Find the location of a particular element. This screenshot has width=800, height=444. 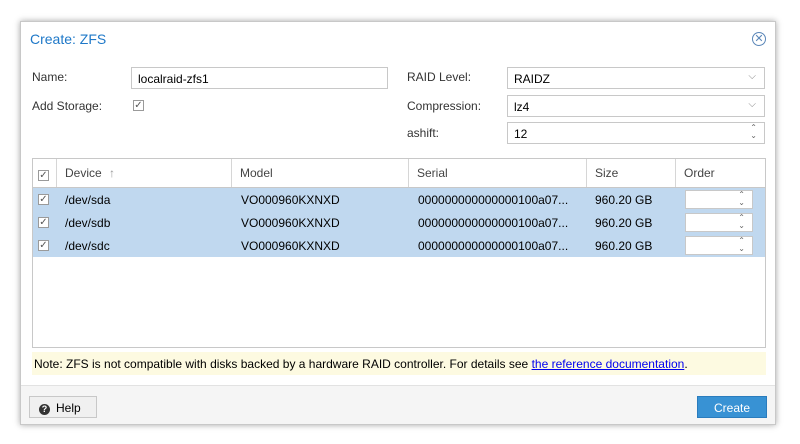

device-cell: /dev/sdb is located at coordinates (88, 223).